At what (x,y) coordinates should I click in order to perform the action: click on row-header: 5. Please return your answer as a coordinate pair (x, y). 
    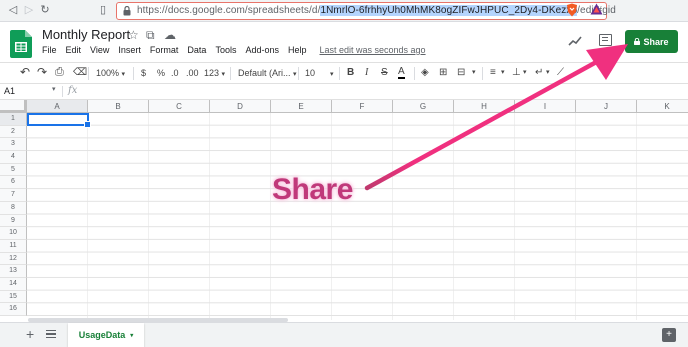
    Looking at the image, I should click on (13, 170).